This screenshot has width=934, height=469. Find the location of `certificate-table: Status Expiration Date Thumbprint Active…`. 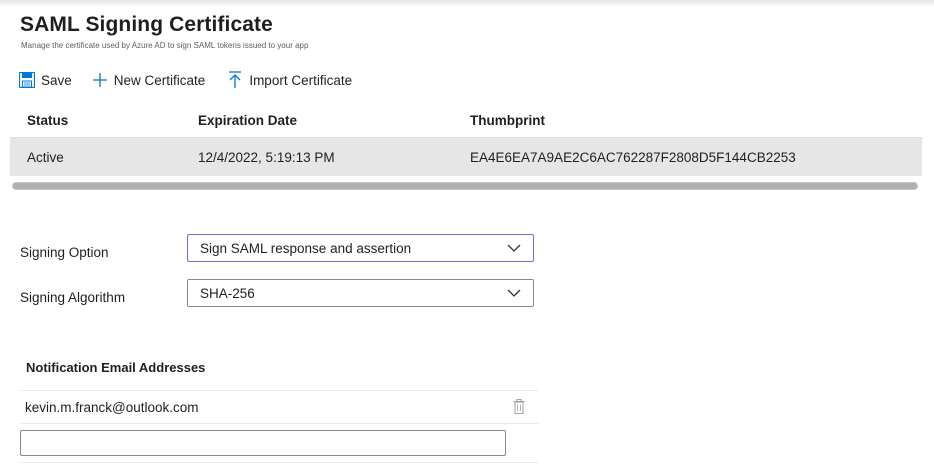

certificate-table: Status Expiration Date Thumbprint Active… is located at coordinates (466, 140).